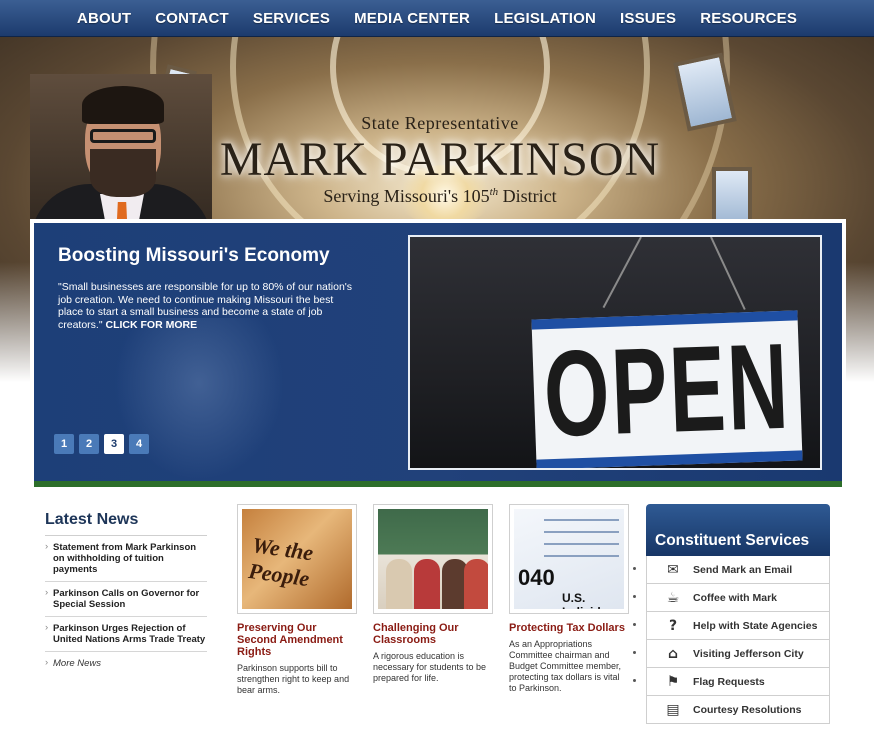 The height and width of the screenshot is (730, 874). I want to click on slider-pager: 1 2 3 4, so click(101, 444).